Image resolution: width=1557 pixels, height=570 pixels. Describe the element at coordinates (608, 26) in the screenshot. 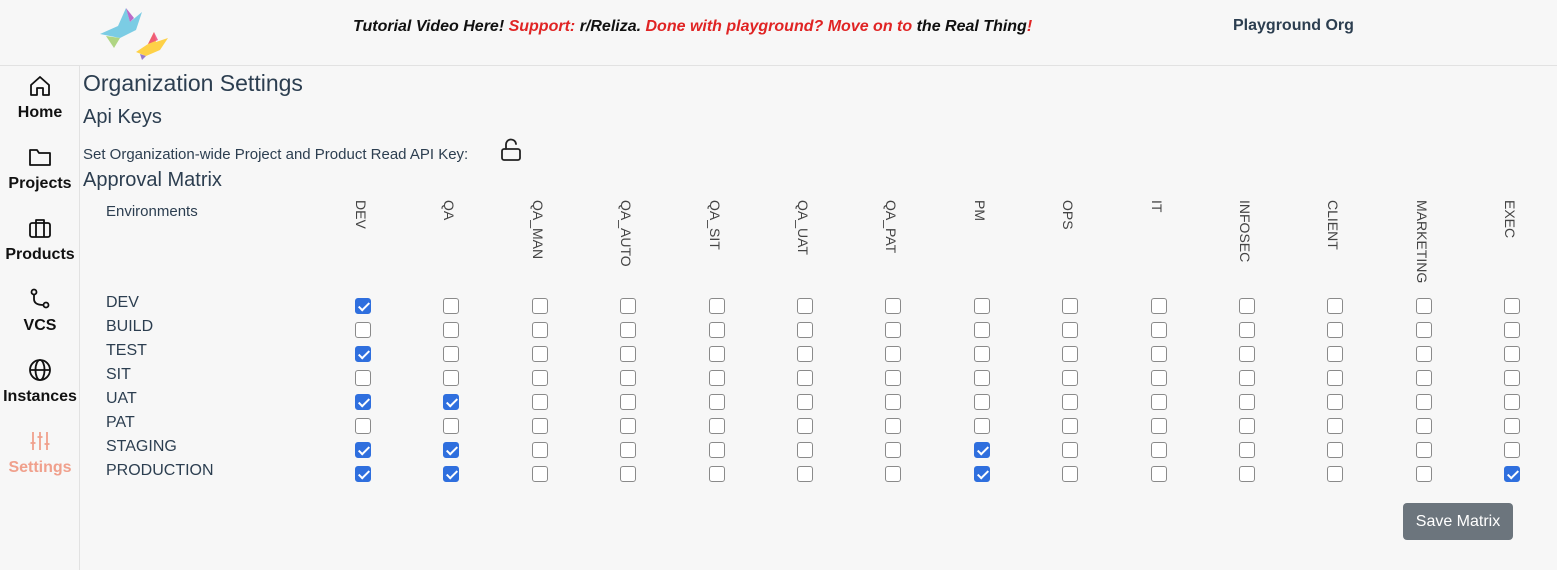

I see `banner-segment: r/Reliza` at that location.